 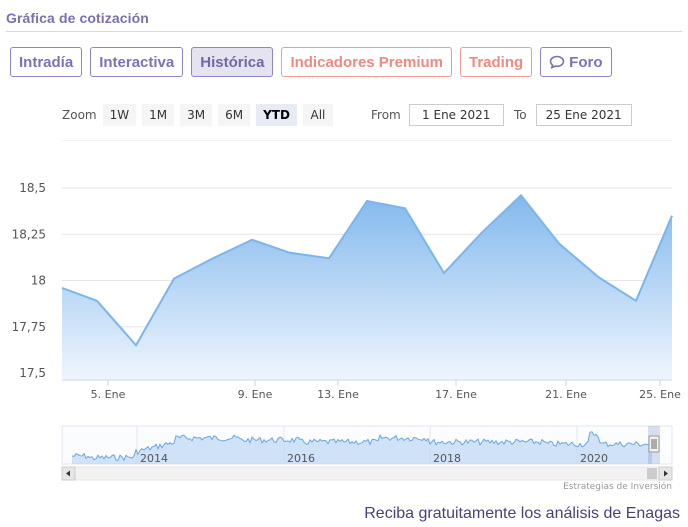 What do you see at coordinates (367, 473) in the screenshot?
I see `navigator-scrollbar-track` at bounding box center [367, 473].